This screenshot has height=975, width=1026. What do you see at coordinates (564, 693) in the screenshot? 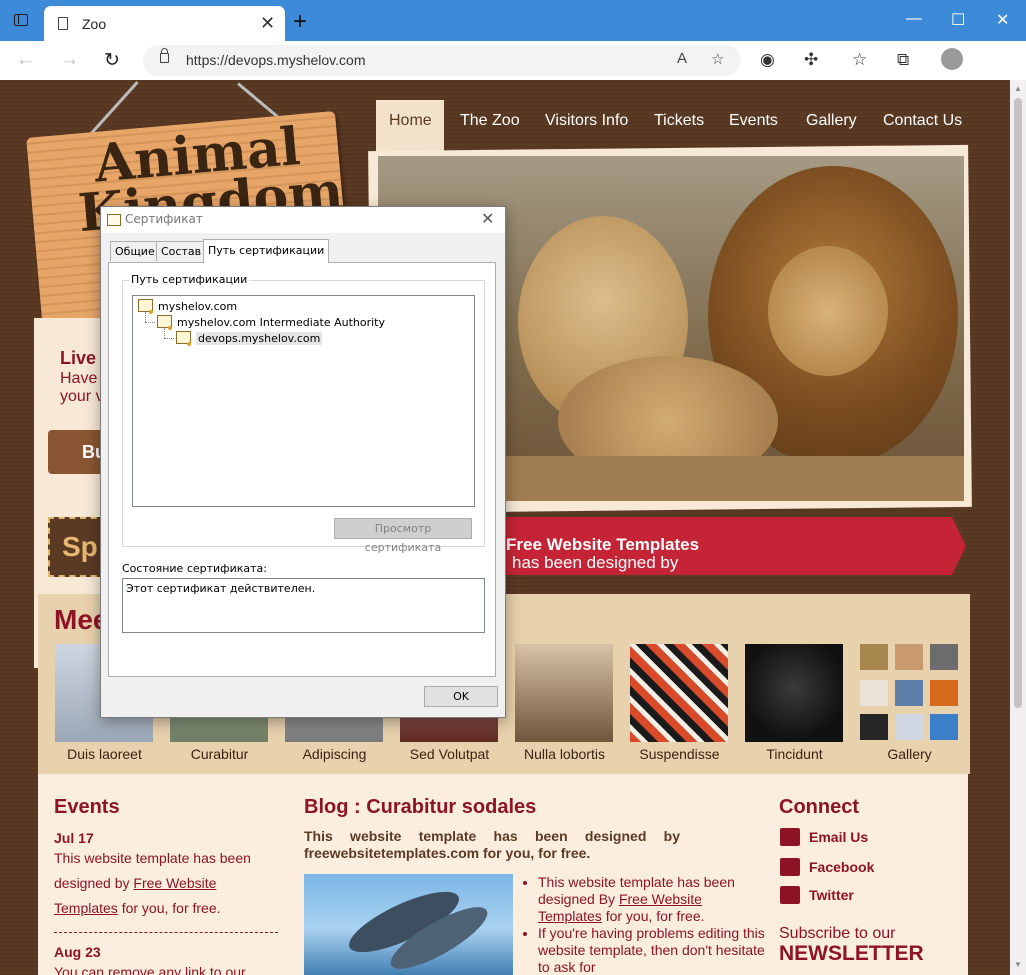
I see `animal-thumb-tortoise` at bounding box center [564, 693].